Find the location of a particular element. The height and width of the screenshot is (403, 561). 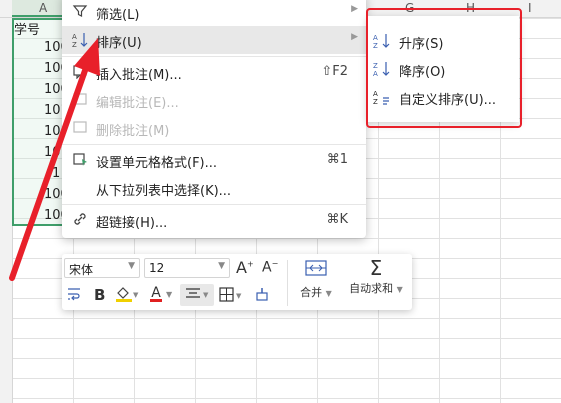

format-painter-button is located at coordinates (262, 296).